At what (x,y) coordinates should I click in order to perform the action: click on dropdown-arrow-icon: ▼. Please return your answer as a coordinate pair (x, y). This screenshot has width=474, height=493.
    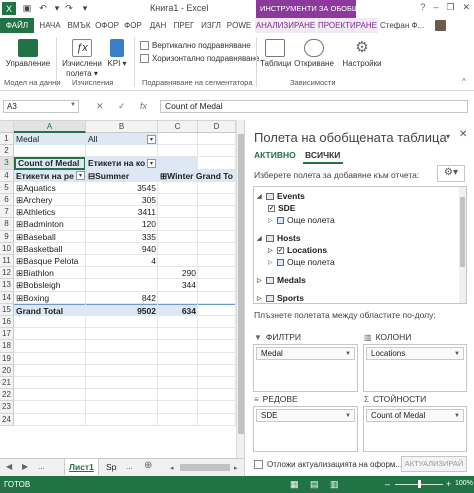
    Looking at the image, I should click on (457, 354).